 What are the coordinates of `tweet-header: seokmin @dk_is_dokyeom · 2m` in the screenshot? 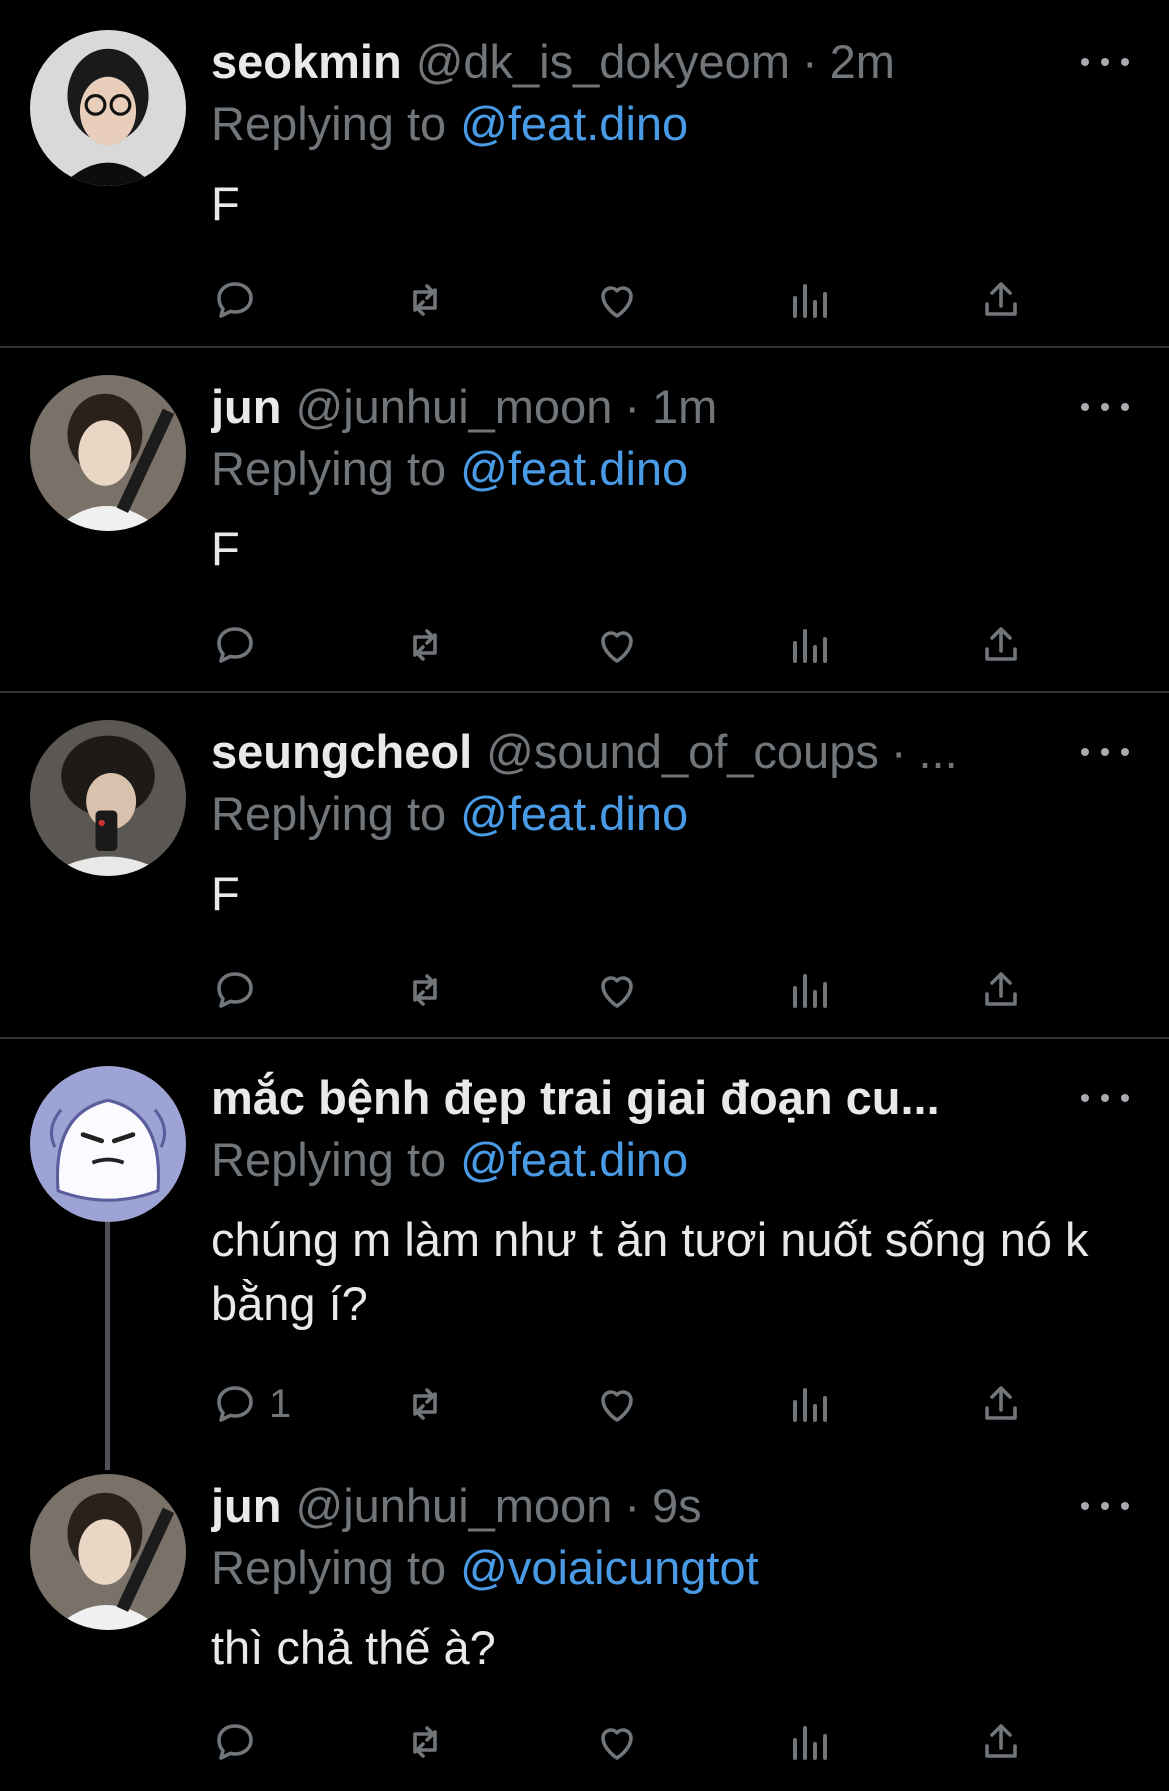 It's located at (636, 62).